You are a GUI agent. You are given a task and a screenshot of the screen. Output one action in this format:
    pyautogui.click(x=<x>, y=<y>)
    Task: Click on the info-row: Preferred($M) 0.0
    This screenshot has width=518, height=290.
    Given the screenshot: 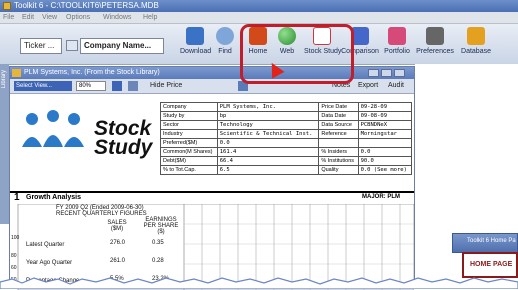 What is the action you would take?
    pyautogui.click(x=286, y=143)
    